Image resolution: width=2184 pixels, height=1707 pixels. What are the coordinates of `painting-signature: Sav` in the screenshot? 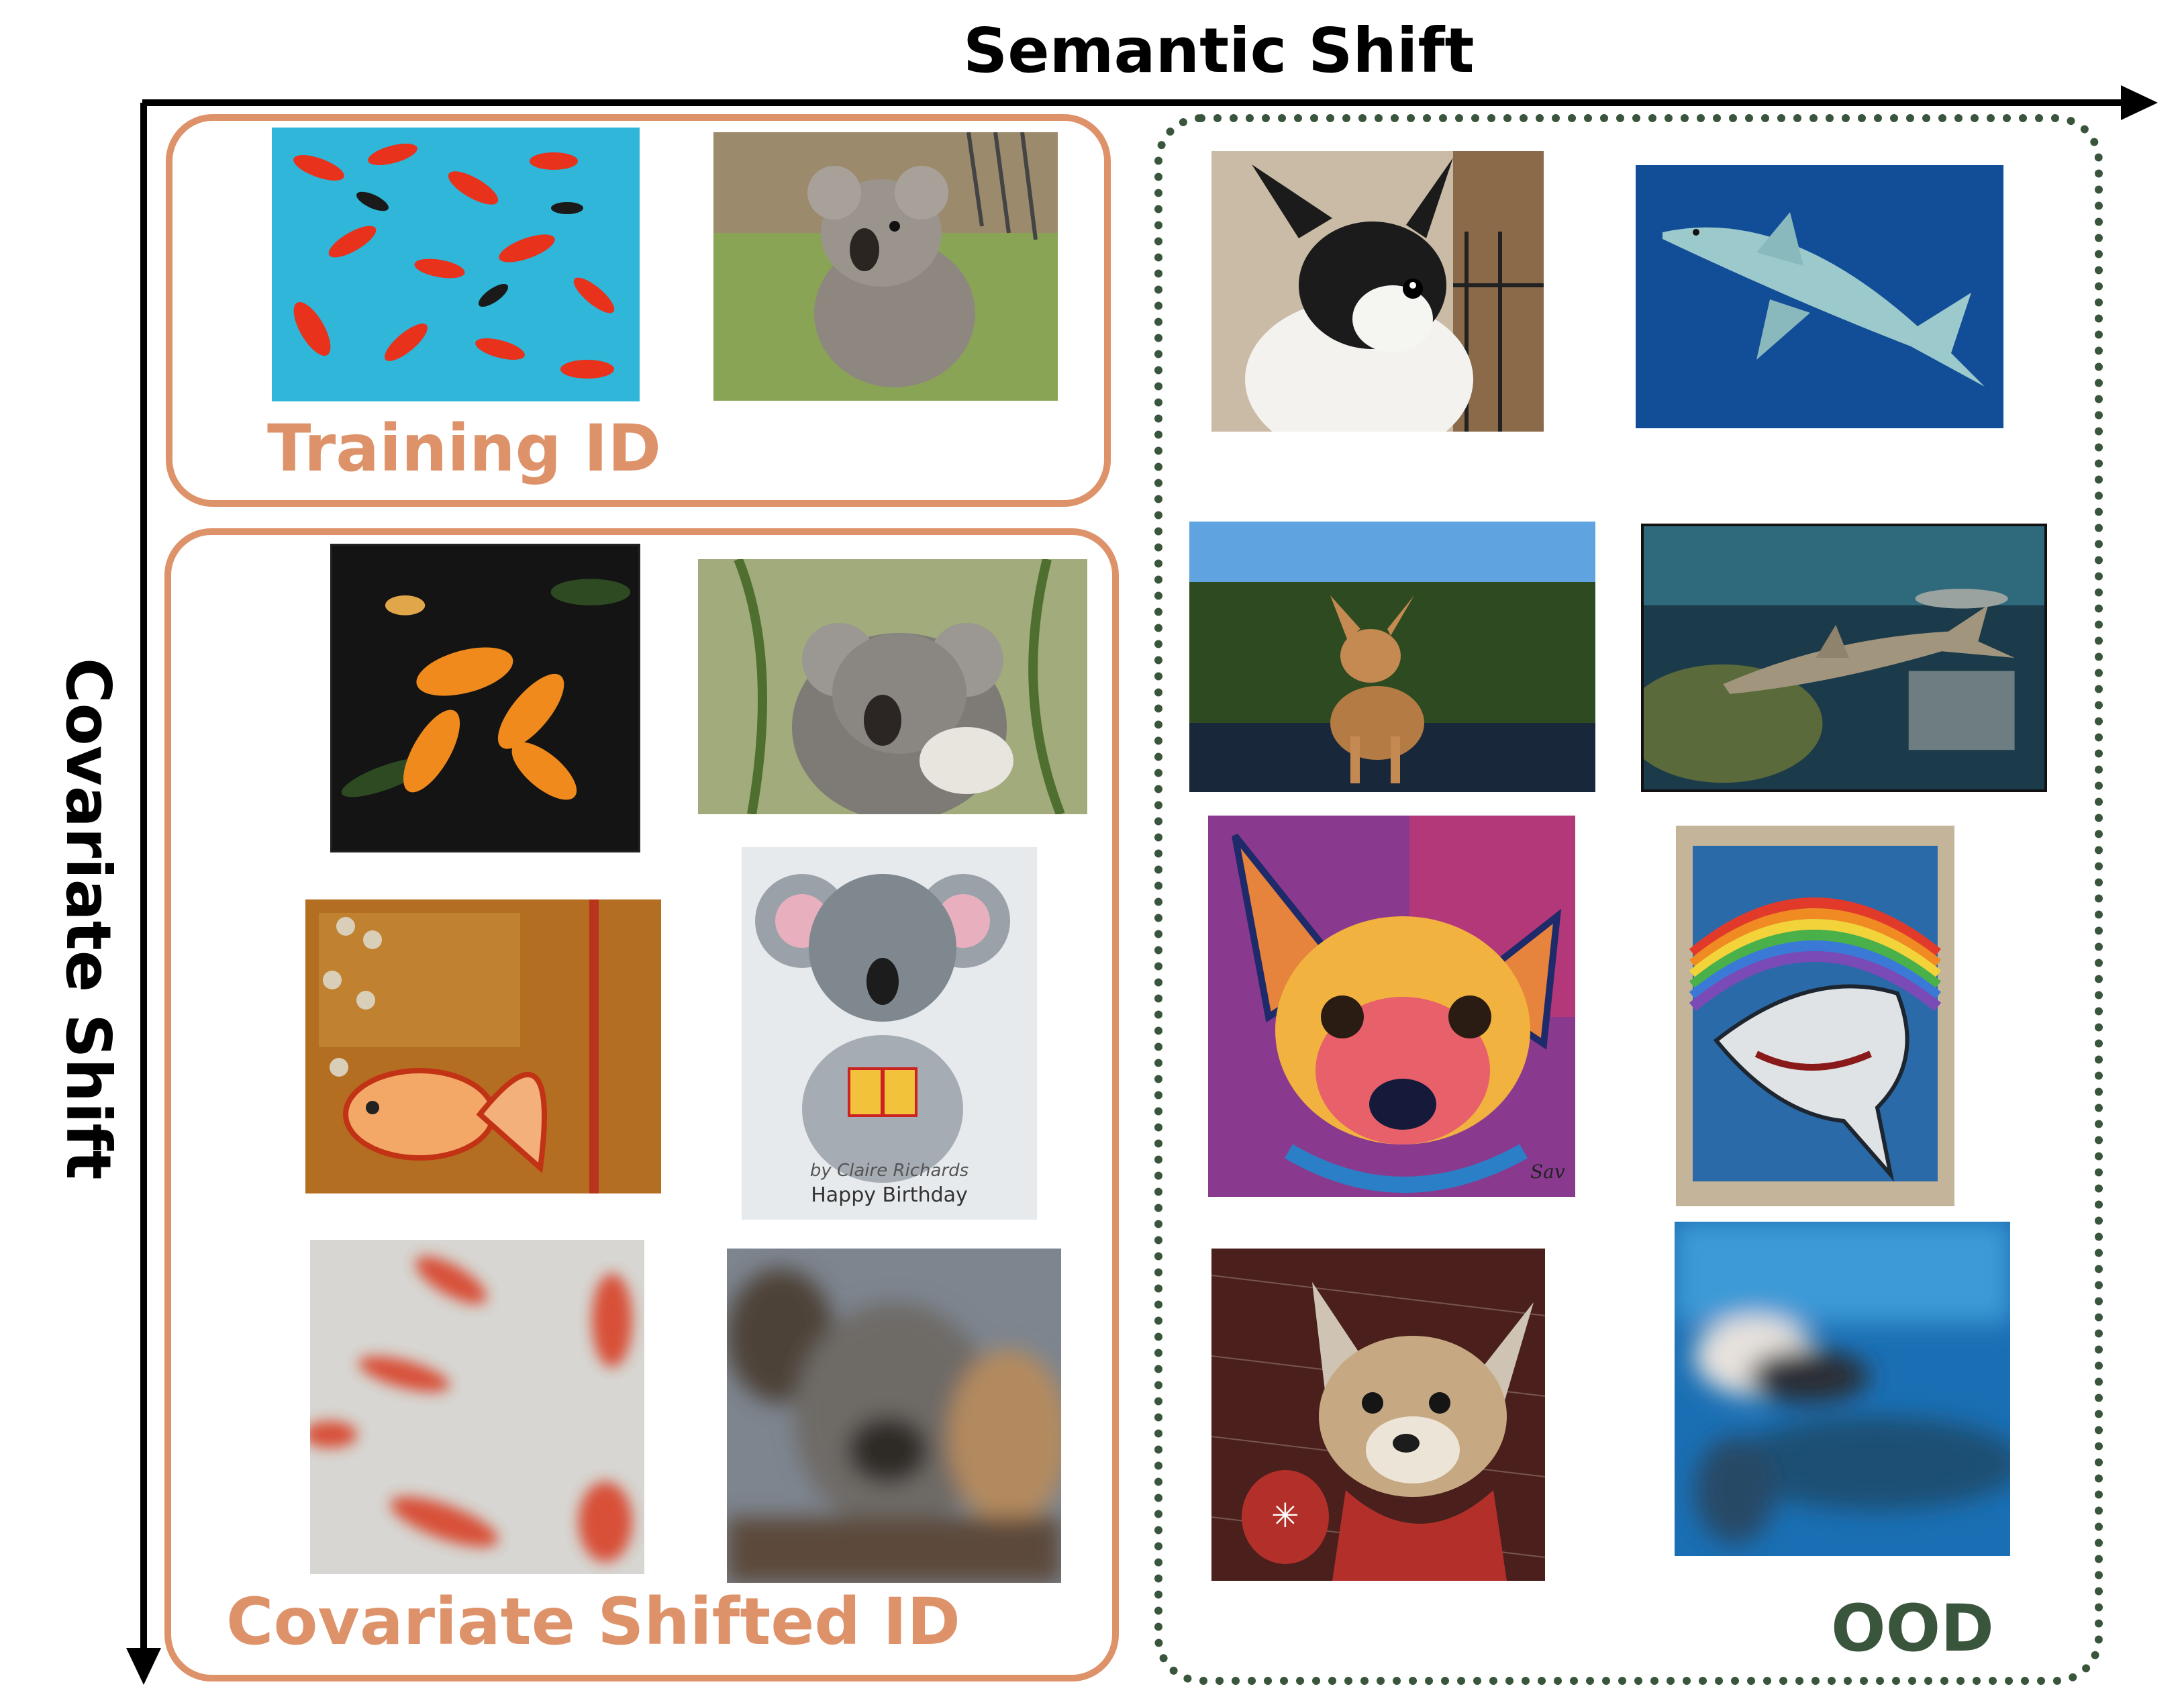 It's located at (1547, 1172).